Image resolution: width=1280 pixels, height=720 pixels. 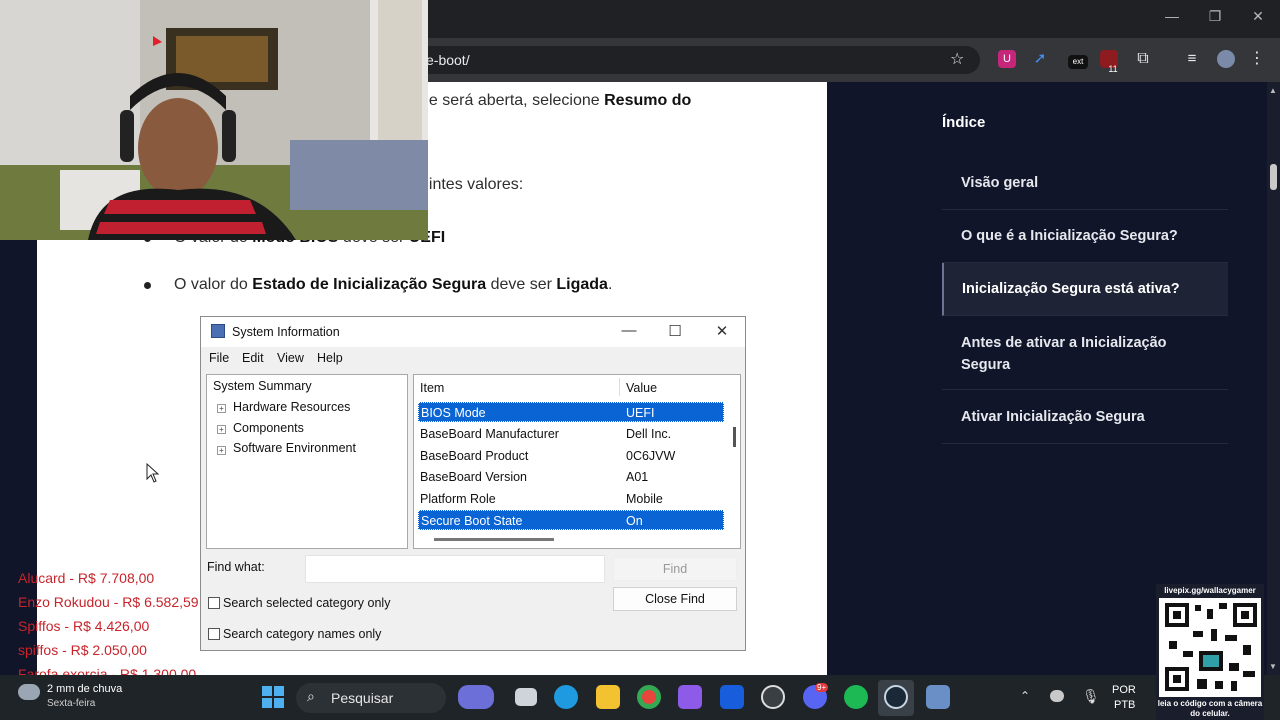 I want to click on find-what-input, so click(x=455, y=569).